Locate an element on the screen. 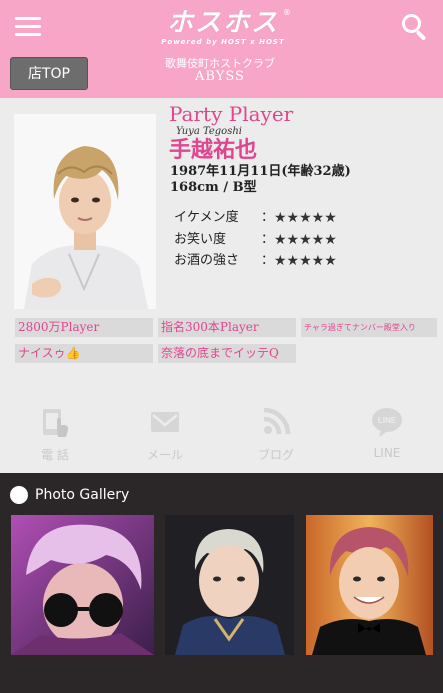 Image resolution: width=443 pixels, height=693 pixels. logo-subtitle: Powered by HOST x HOST is located at coordinates (223, 42).